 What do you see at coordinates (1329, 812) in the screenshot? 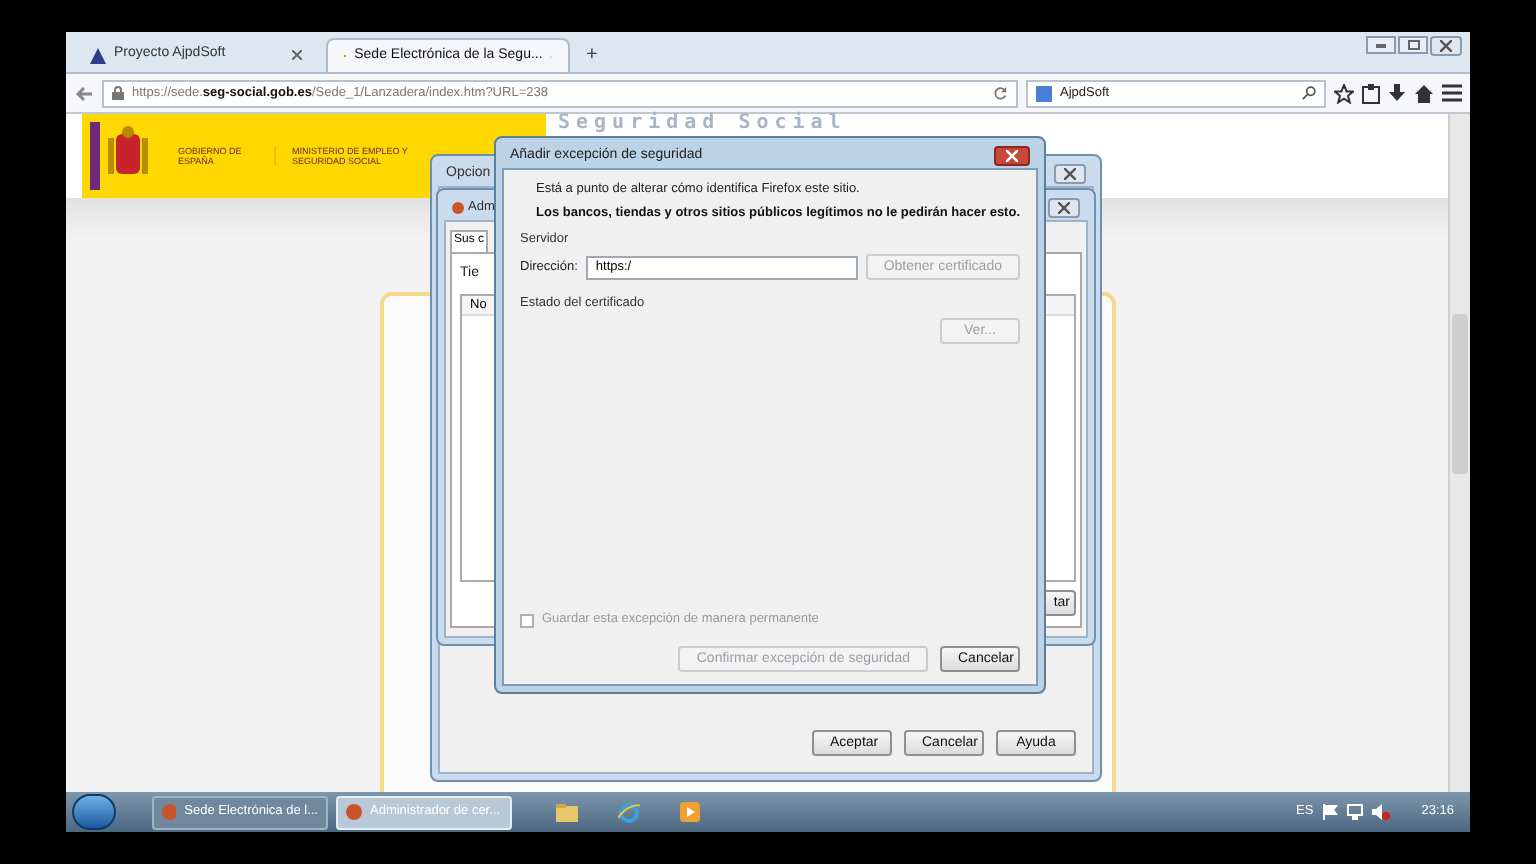
I see `flag-icon` at bounding box center [1329, 812].